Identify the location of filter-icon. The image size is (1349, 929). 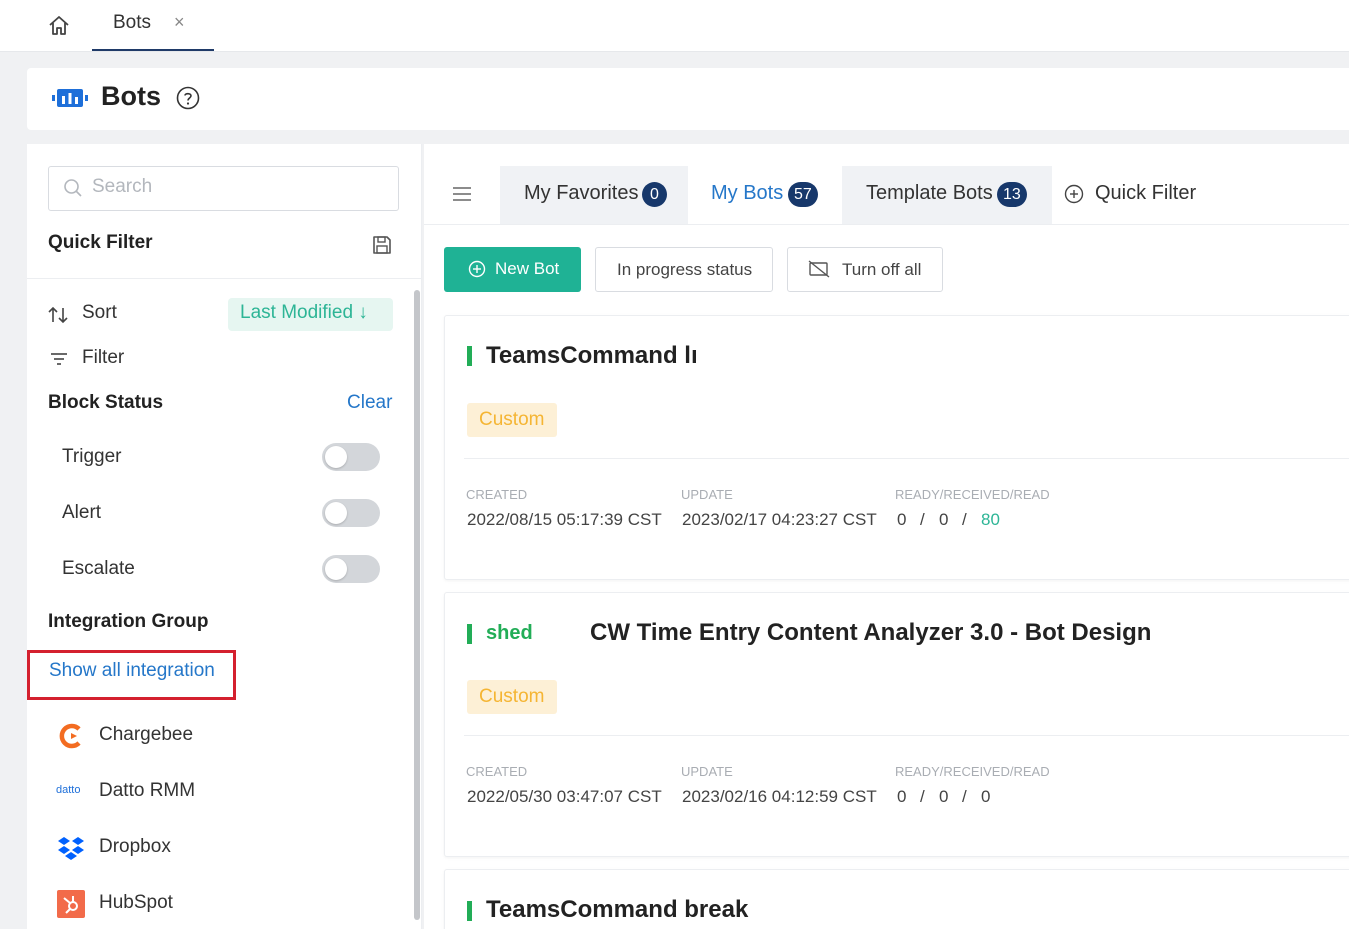
(59, 359).